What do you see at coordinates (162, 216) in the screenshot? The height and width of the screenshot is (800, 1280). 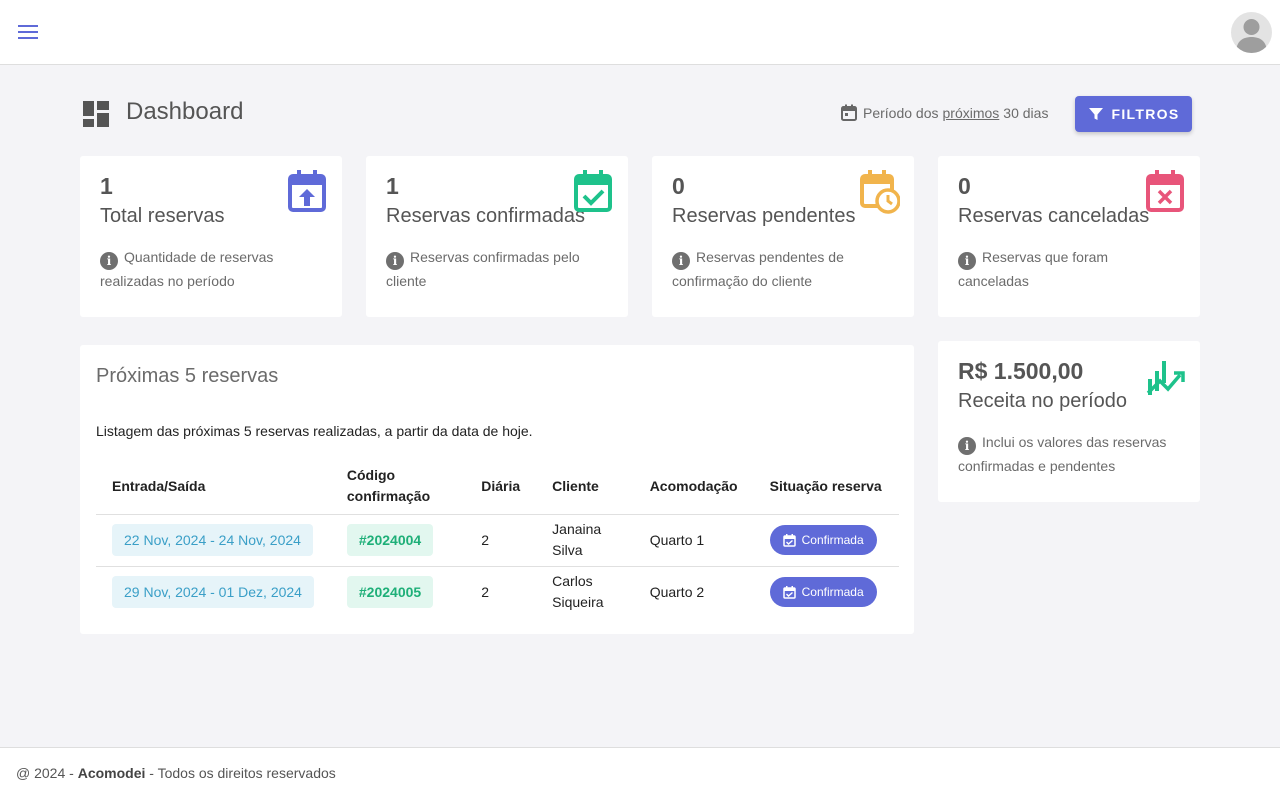 I see `stat-label: Total reservas` at bounding box center [162, 216].